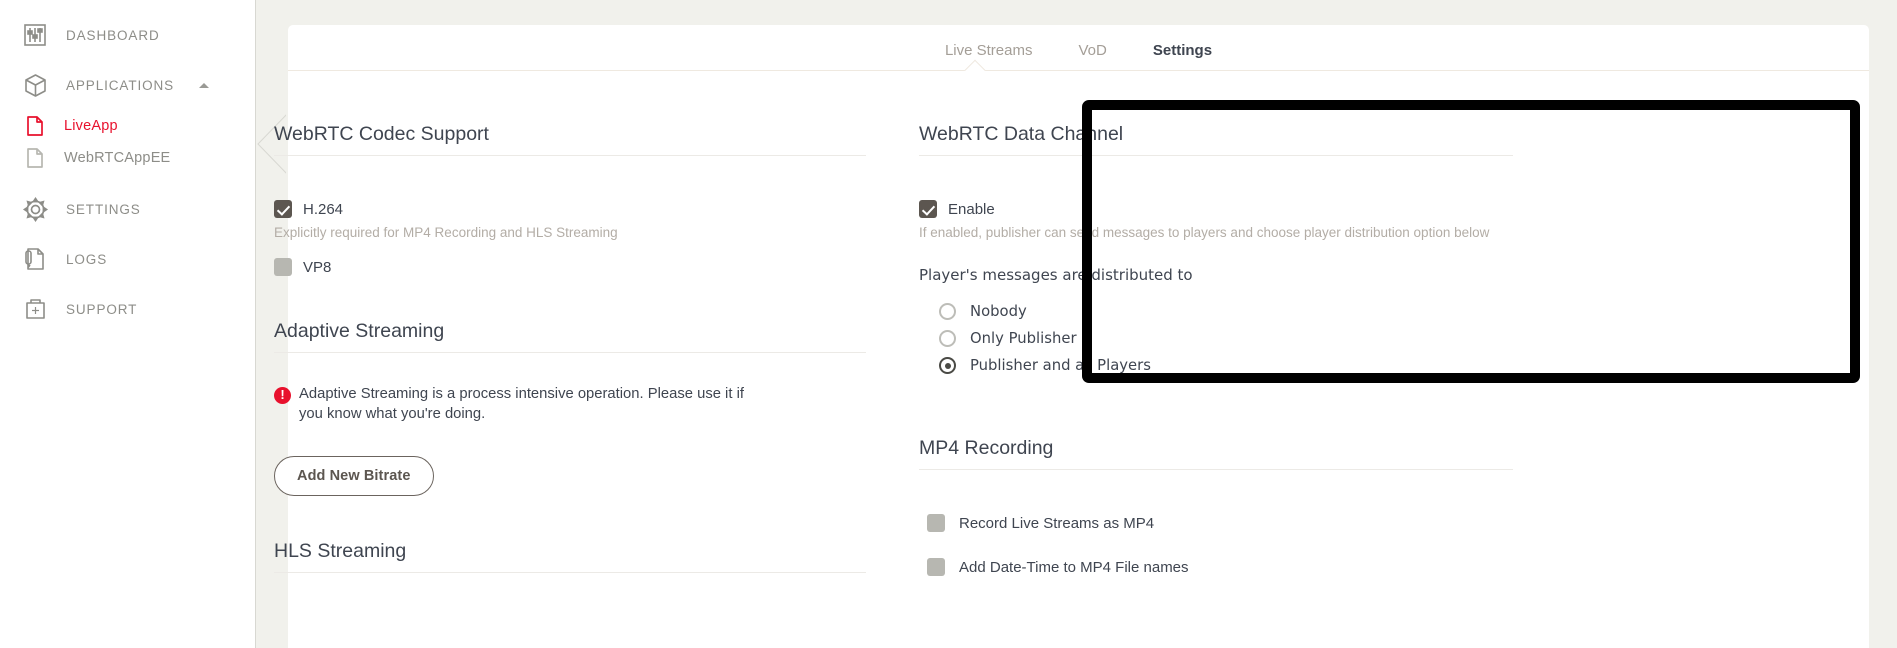 This screenshot has height=648, width=1897. I want to click on sidebar-item-webrtcappee: WebRTCAppEE, so click(127, 158).